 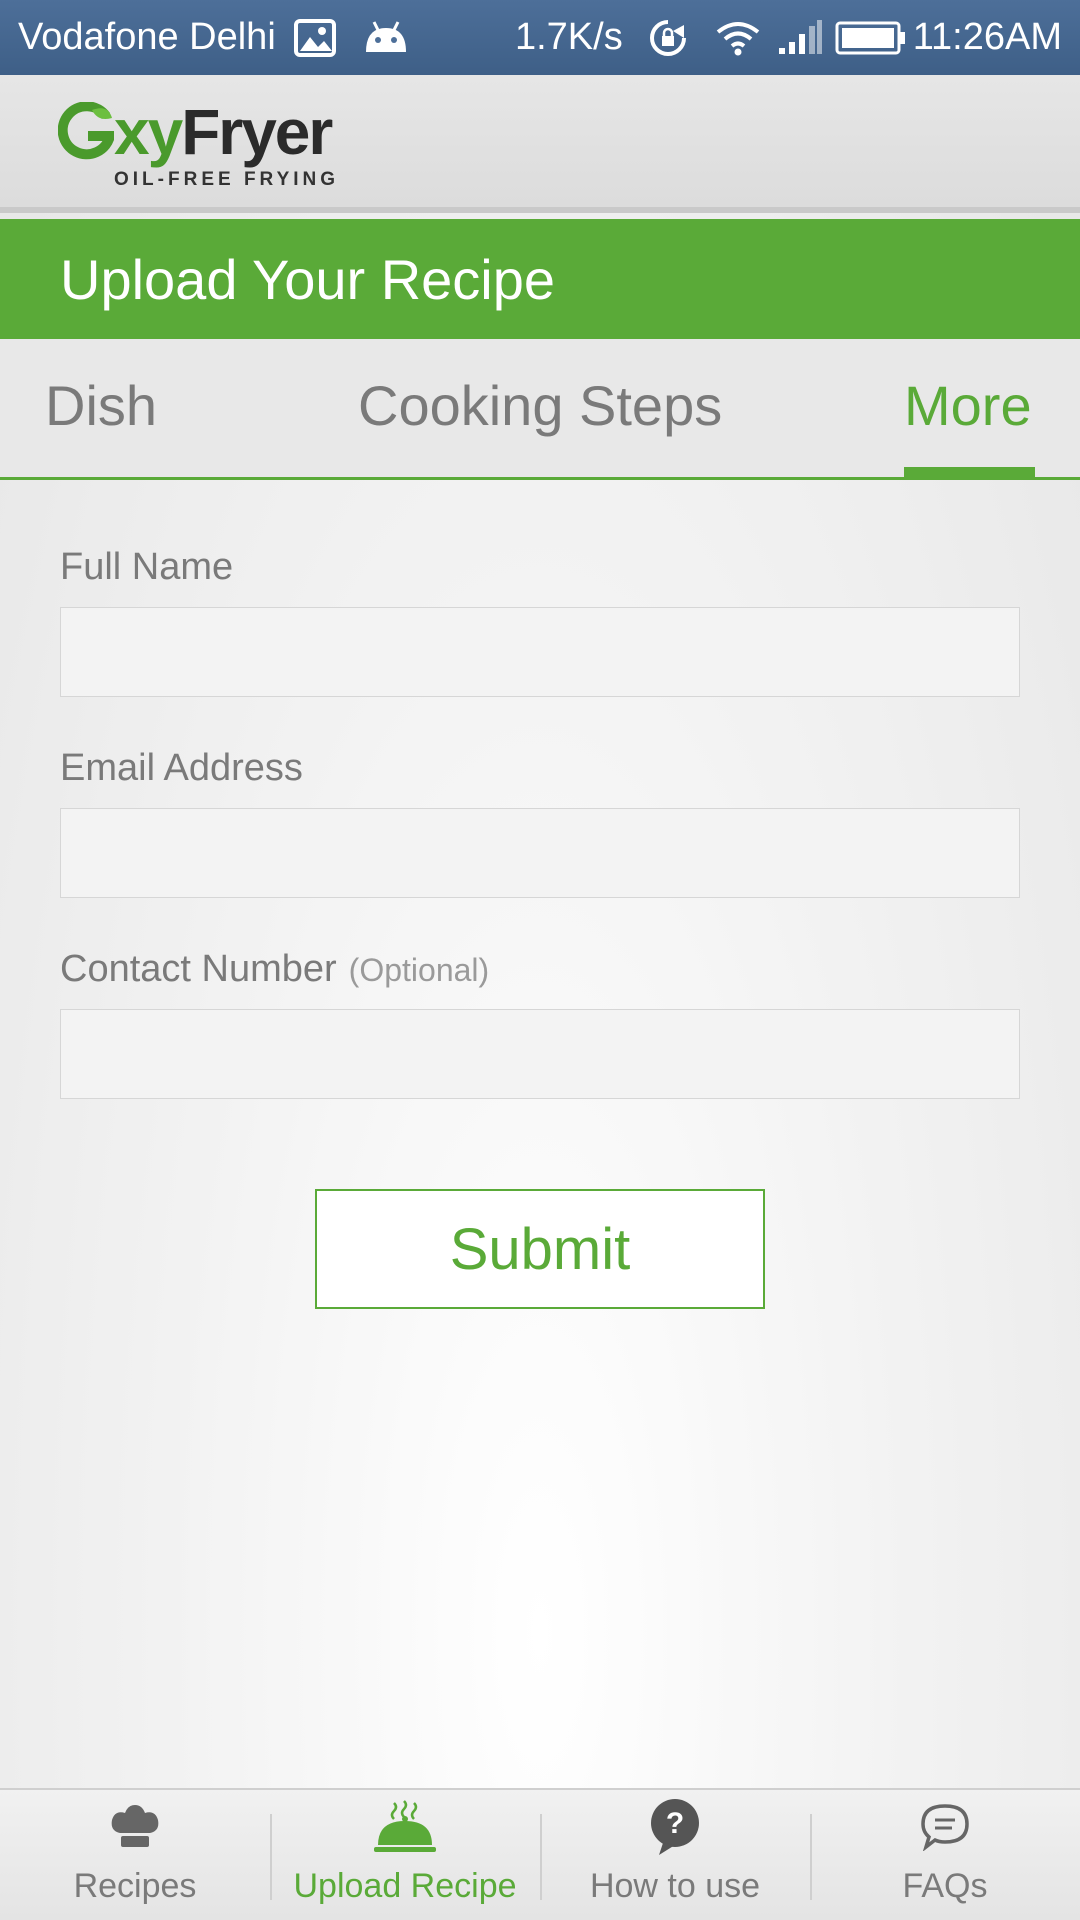 I want to click on wifi-icon, so click(x=738, y=38).